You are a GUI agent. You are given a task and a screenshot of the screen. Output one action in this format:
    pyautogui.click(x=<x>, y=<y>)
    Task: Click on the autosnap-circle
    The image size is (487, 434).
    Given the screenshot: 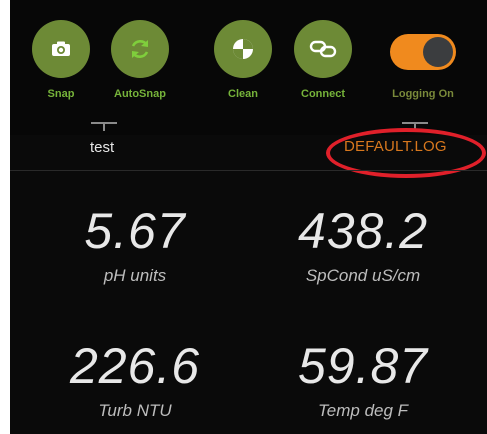 What is the action you would take?
    pyautogui.click(x=140, y=49)
    